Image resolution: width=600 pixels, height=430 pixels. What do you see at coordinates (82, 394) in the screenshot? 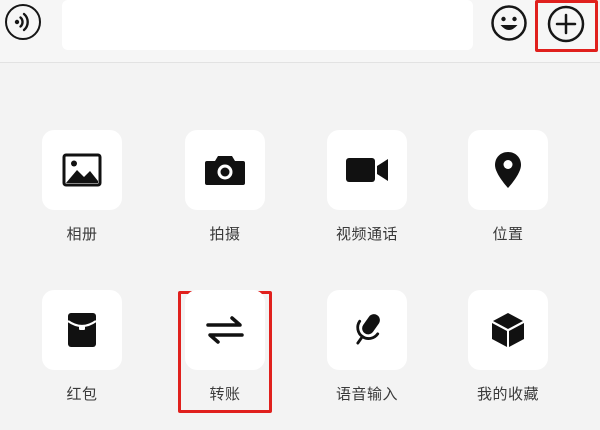
I see `panel-item-label: 红包` at bounding box center [82, 394].